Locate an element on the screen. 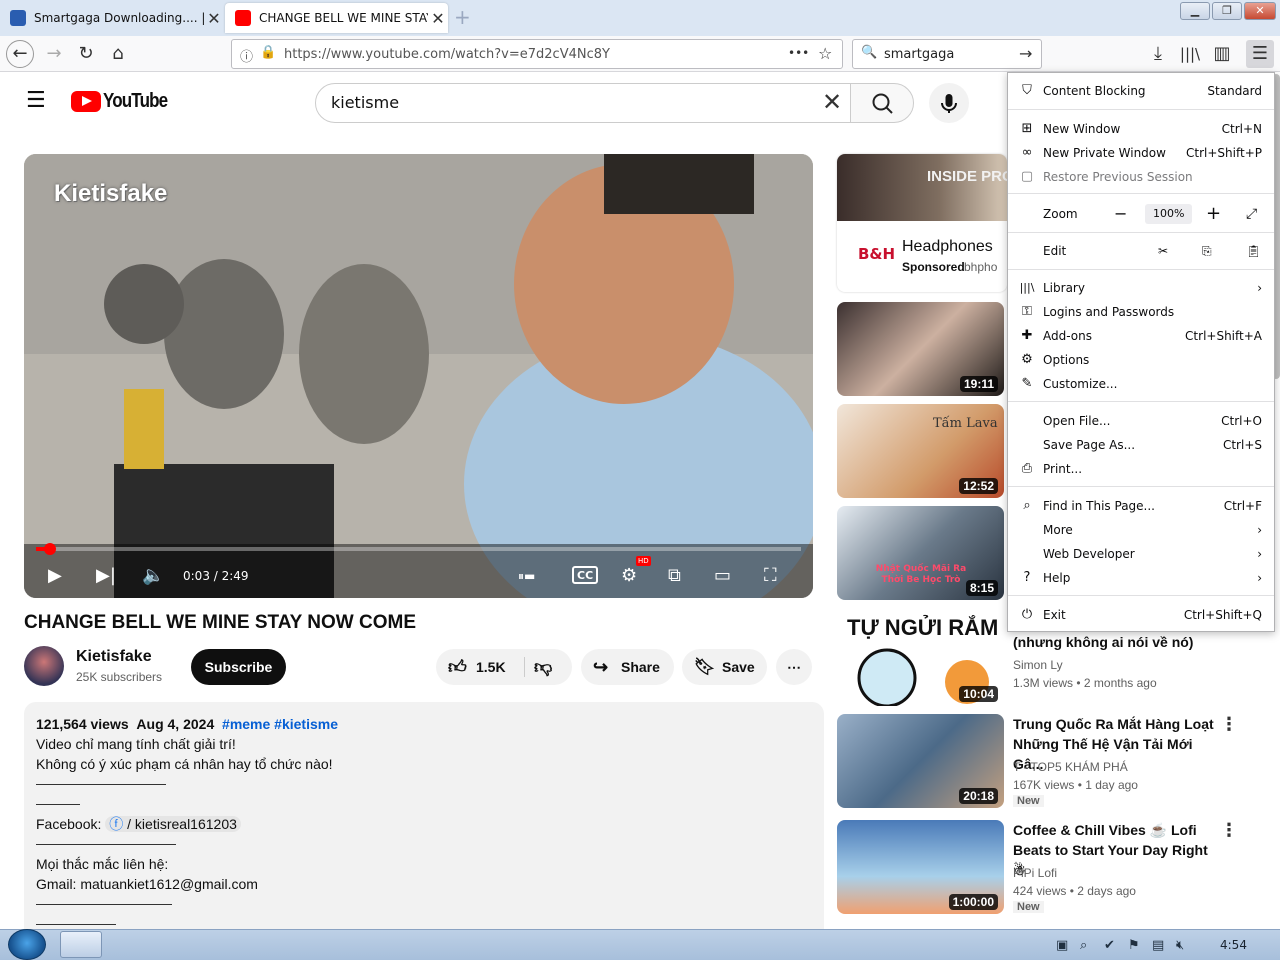 Image resolution: width=1280 pixels, height=960 pixels. theater-mode-icon: ▭ is located at coordinates (722, 576).